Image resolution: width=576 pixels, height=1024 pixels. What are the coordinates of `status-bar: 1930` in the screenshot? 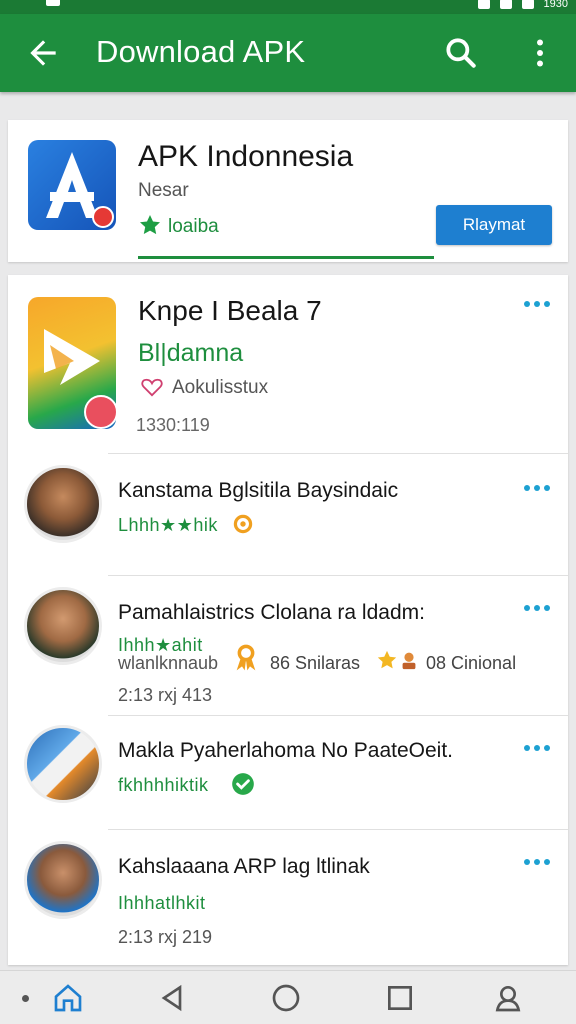 It's located at (288, 7).